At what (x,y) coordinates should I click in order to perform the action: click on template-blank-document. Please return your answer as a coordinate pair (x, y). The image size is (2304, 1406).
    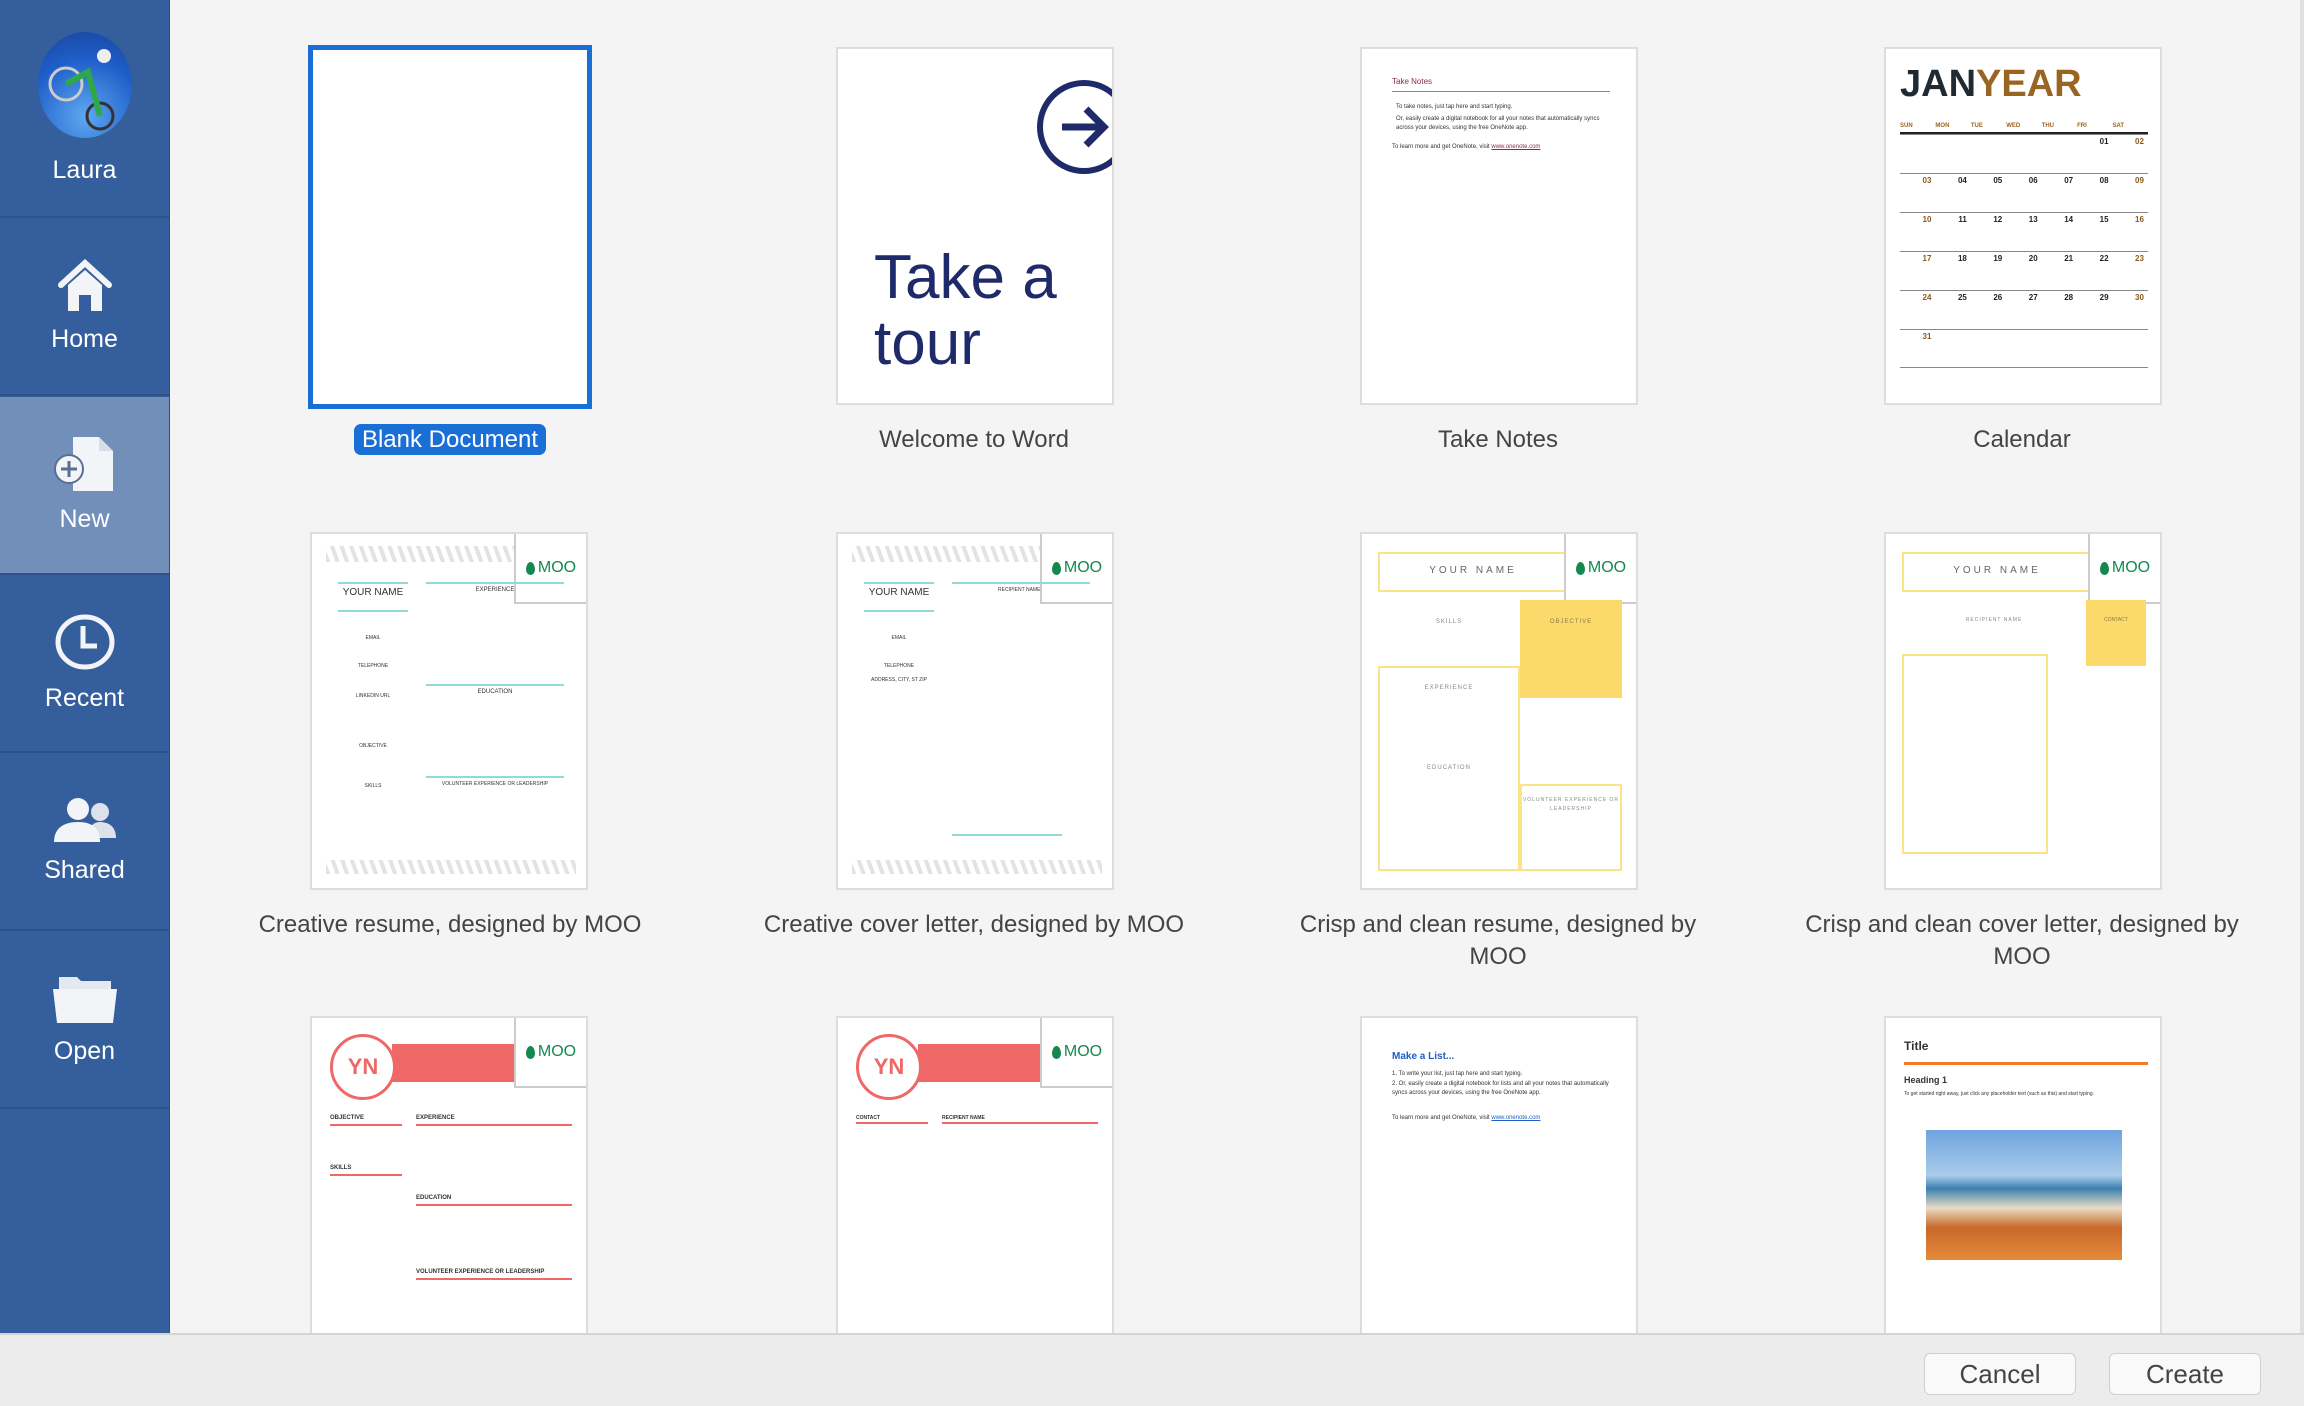
    Looking at the image, I should click on (450, 227).